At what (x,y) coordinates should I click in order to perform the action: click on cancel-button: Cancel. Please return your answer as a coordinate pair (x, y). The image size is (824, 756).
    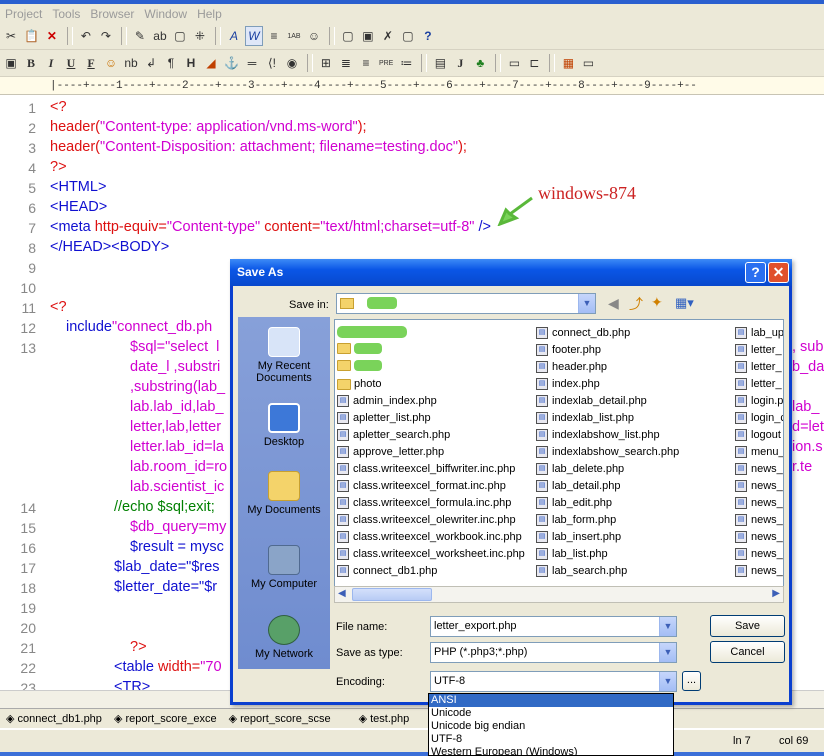
    Looking at the image, I should click on (747, 652).